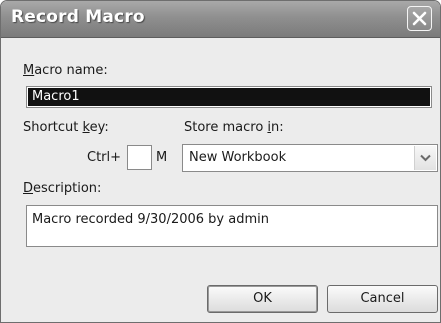 The image size is (441, 323). I want to click on store-macro-select: New Workbook, so click(310, 158).